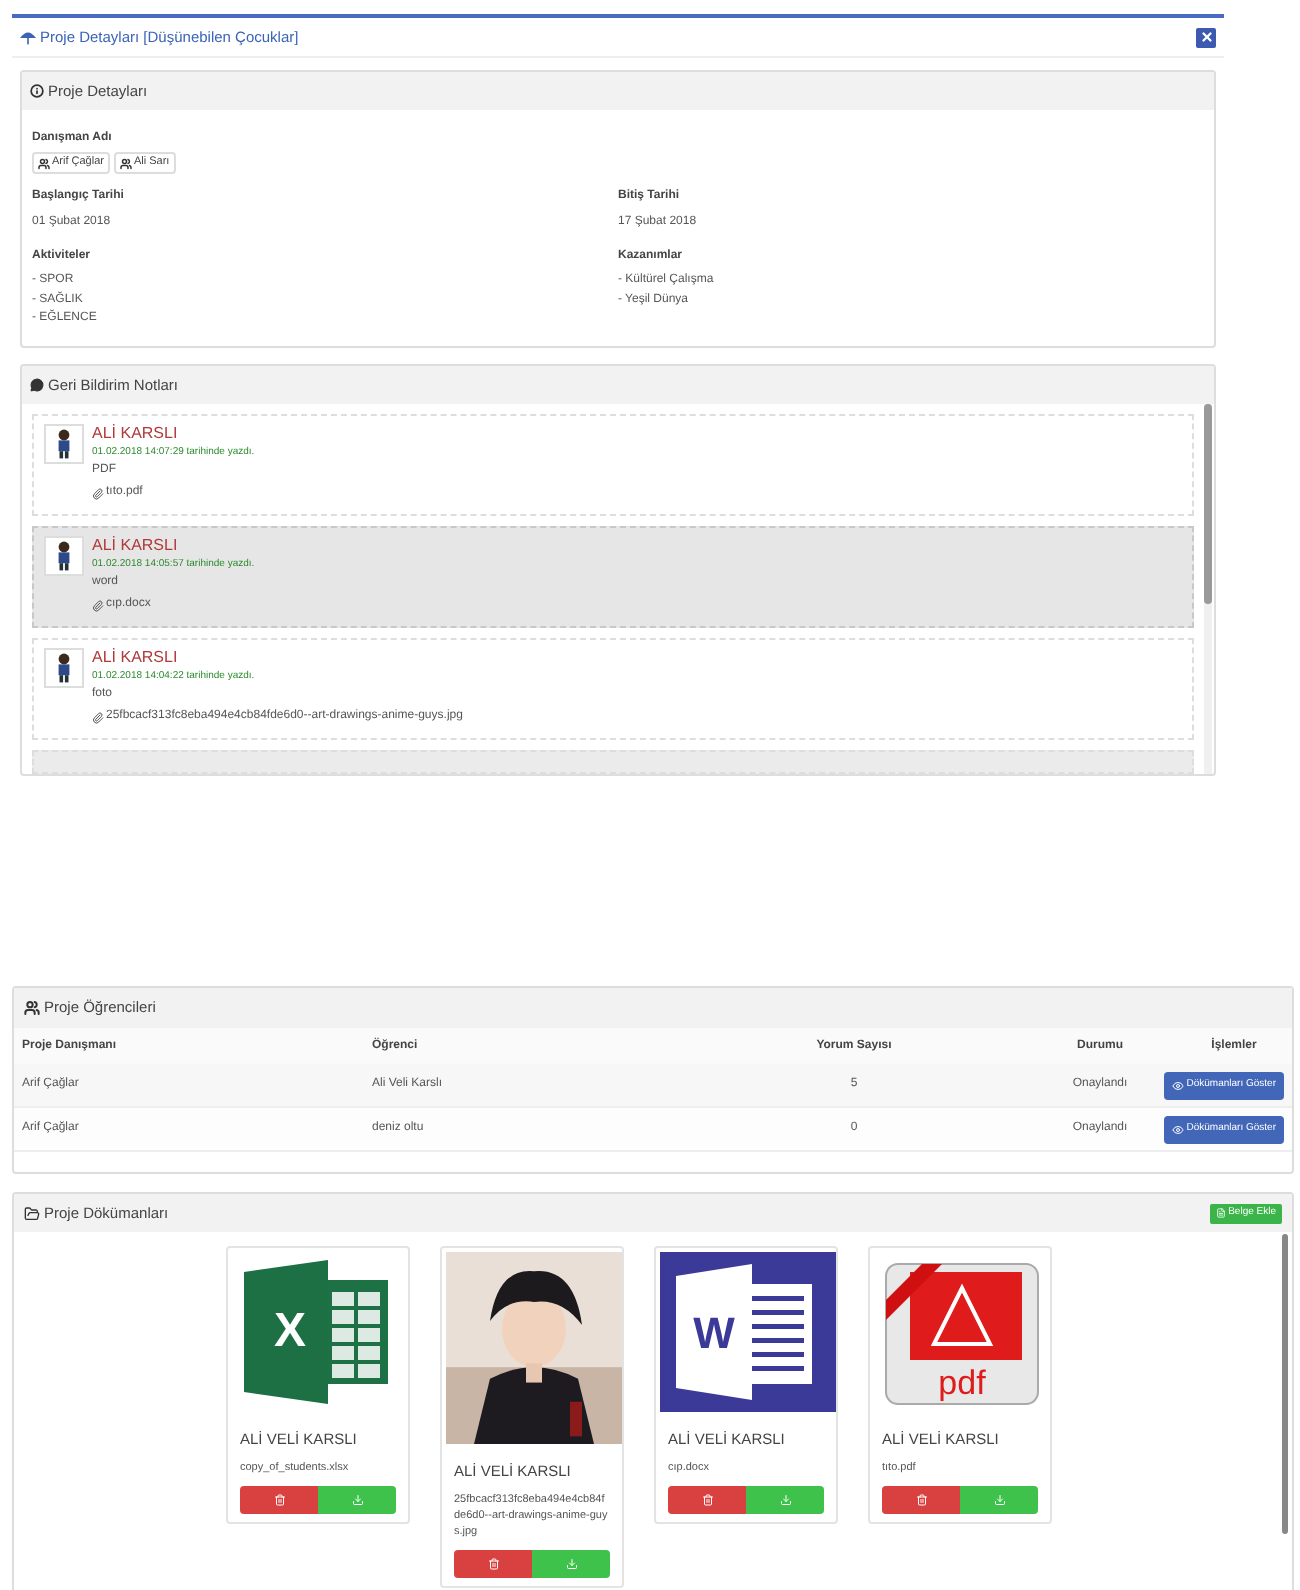  Describe the element at coordinates (37, 385) in the screenshot. I see `comments-icon` at that location.